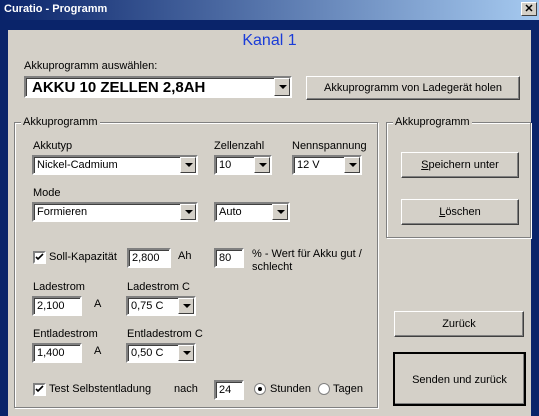 The image size is (539, 416). Describe the element at coordinates (269, 10) in the screenshot. I see `title-bar: Curatio - Programm ✕` at that location.